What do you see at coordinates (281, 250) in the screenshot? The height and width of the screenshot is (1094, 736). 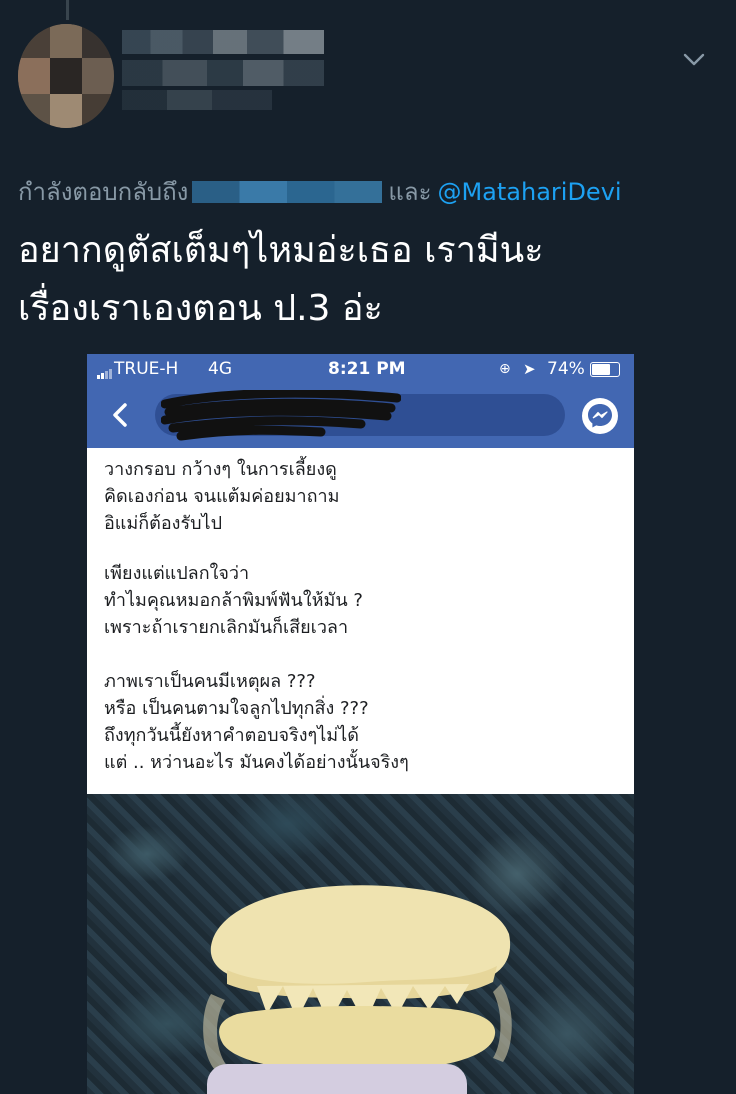 I see `tweet-text-line: อยากดูตัสเต็มๆไหมอ่ะเธอ เรามีนะ` at bounding box center [281, 250].